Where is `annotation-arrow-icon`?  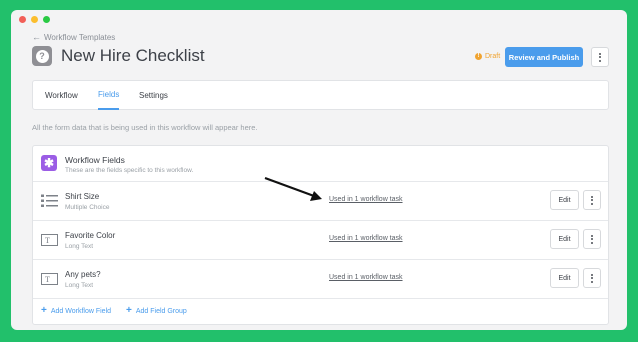
annotation-arrow-icon is located at coordinates (293, 188).